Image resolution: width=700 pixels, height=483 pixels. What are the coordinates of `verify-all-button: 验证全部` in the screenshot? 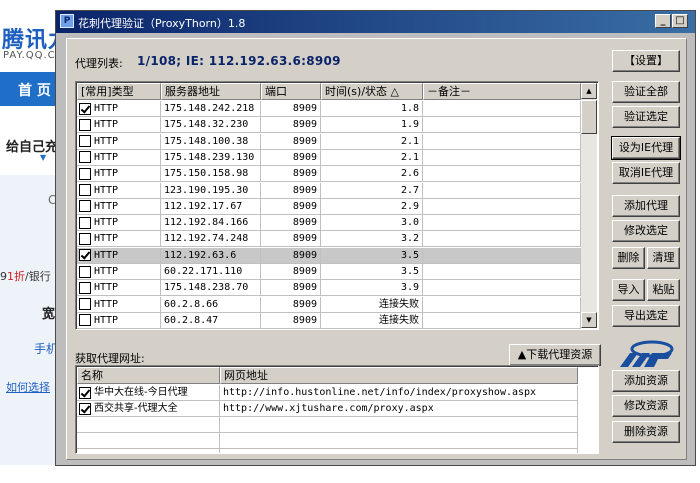 It's located at (646, 92).